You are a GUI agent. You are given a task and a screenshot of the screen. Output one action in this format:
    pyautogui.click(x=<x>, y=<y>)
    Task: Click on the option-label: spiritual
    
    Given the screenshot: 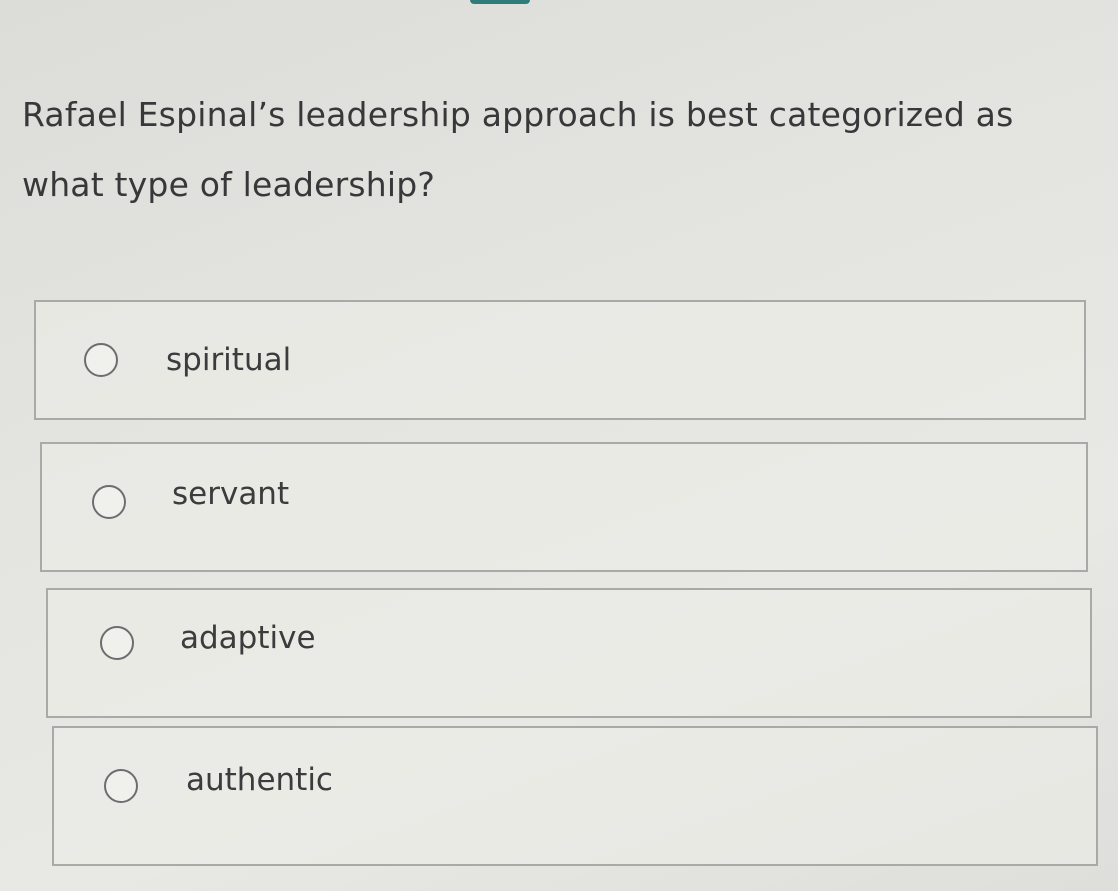 What is the action you would take?
    pyautogui.click(x=229, y=360)
    